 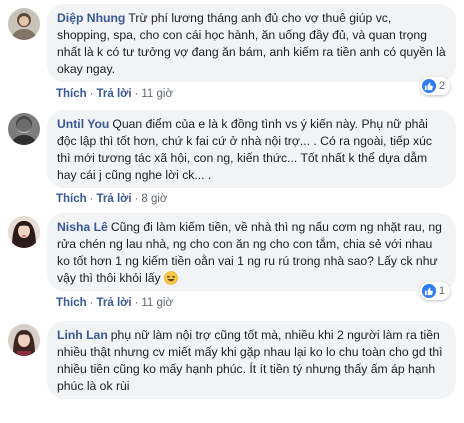 I want to click on reaction-count: 1, so click(x=434, y=291).